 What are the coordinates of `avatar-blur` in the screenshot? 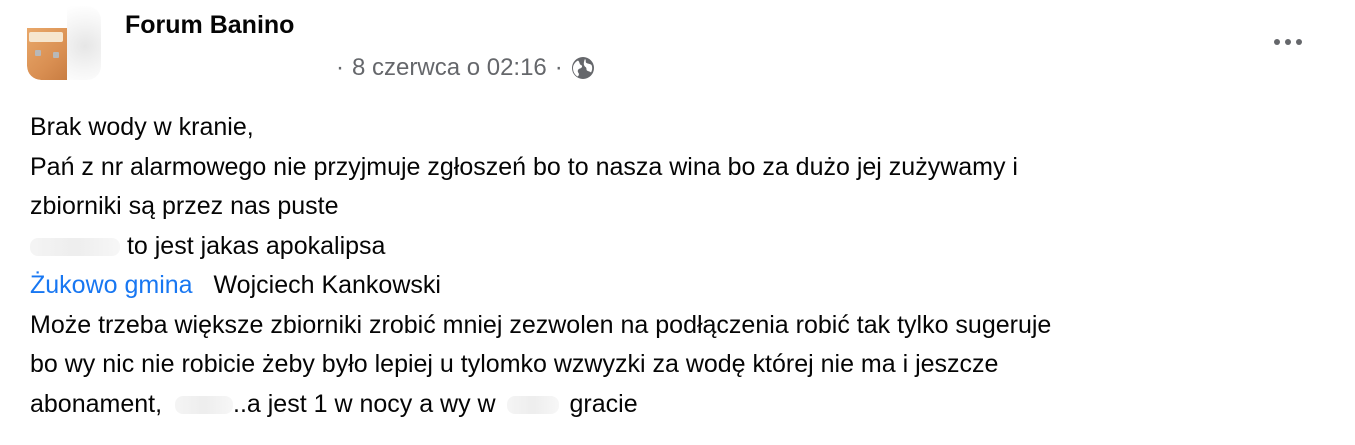 It's located at (84, 43).